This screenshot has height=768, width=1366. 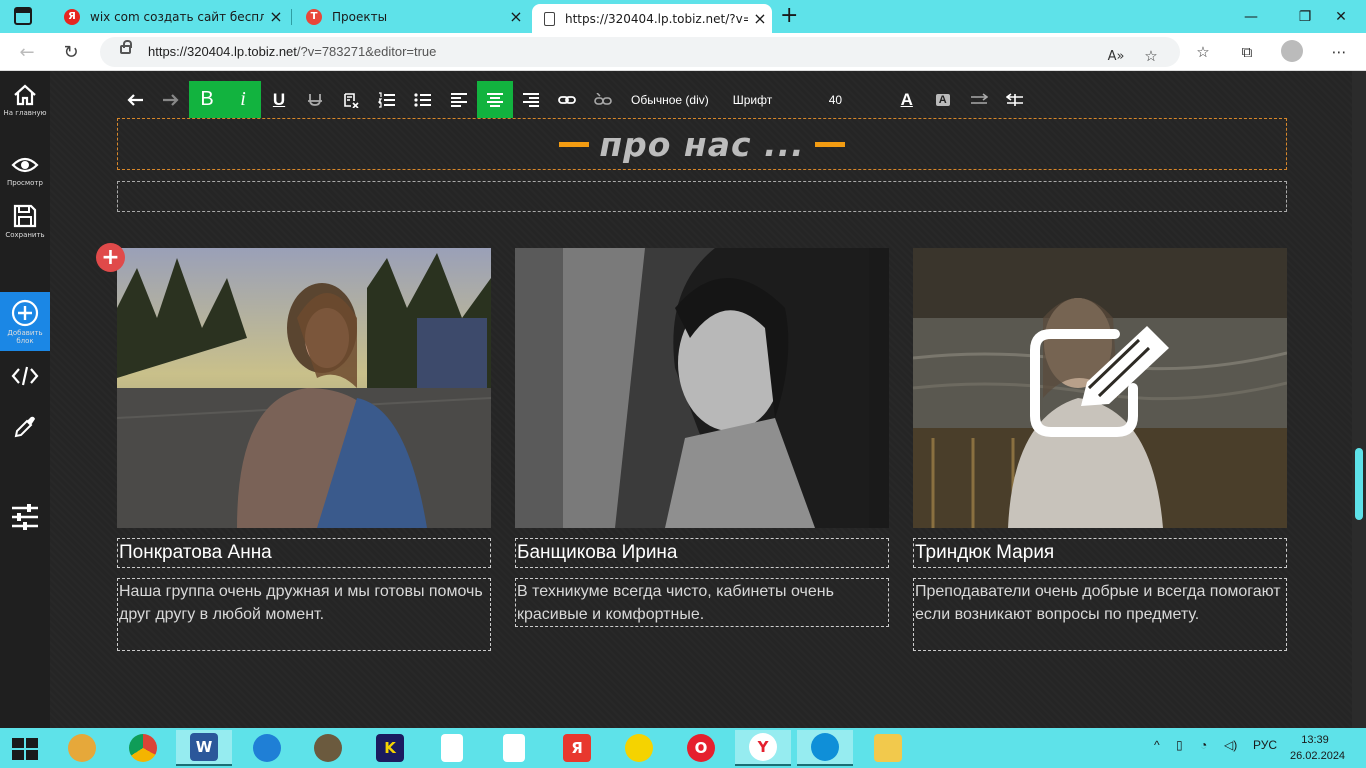 What do you see at coordinates (71, 52) in the screenshot?
I see `reload-icon: ↻` at bounding box center [71, 52].